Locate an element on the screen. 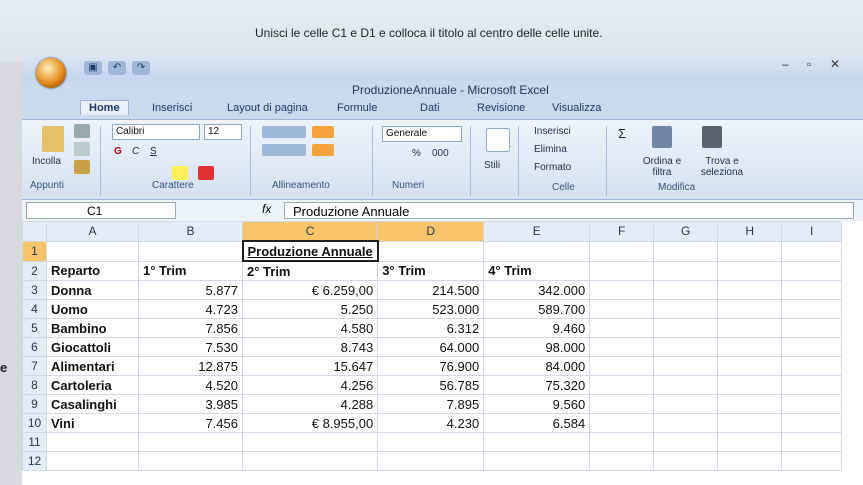  column-header: C is located at coordinates (310, 231).